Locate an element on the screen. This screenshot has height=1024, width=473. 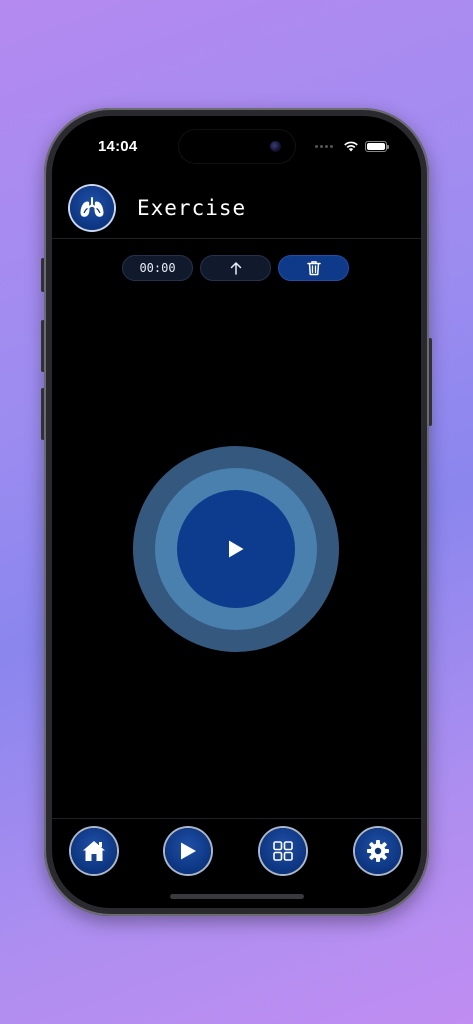
arrow-up-icon is located at coordinates (235, 268).